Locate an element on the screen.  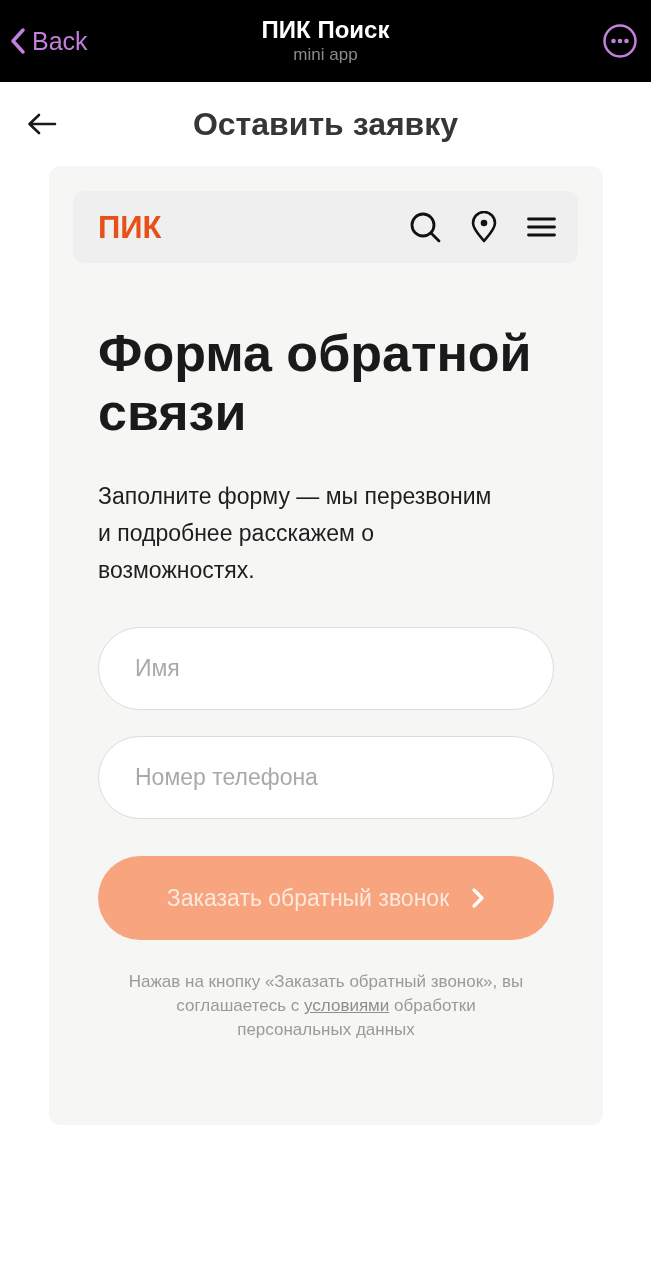
form-heading: Форма обратной связи is located at coordinates (315, 383).